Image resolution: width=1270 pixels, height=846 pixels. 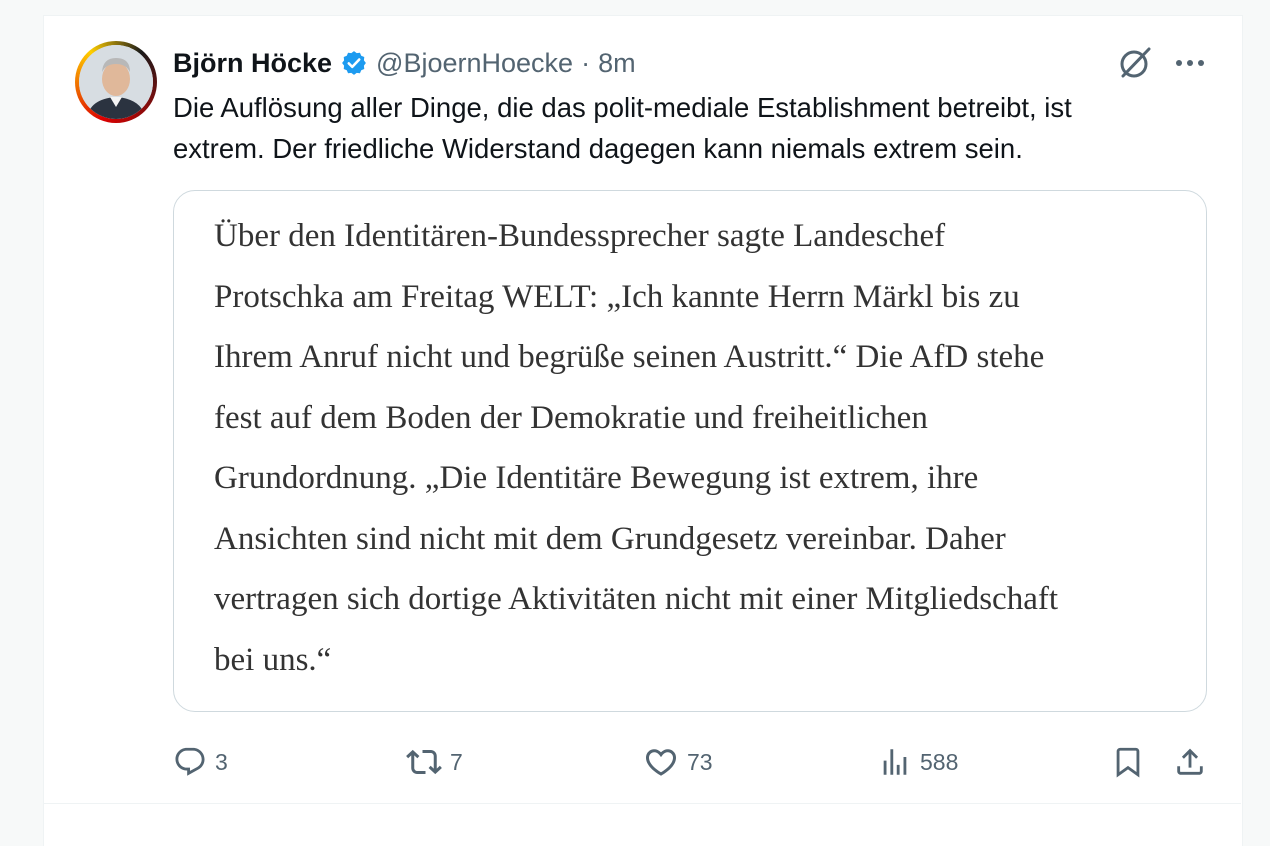 I want to click on avatar, so click(x=116, y=82).